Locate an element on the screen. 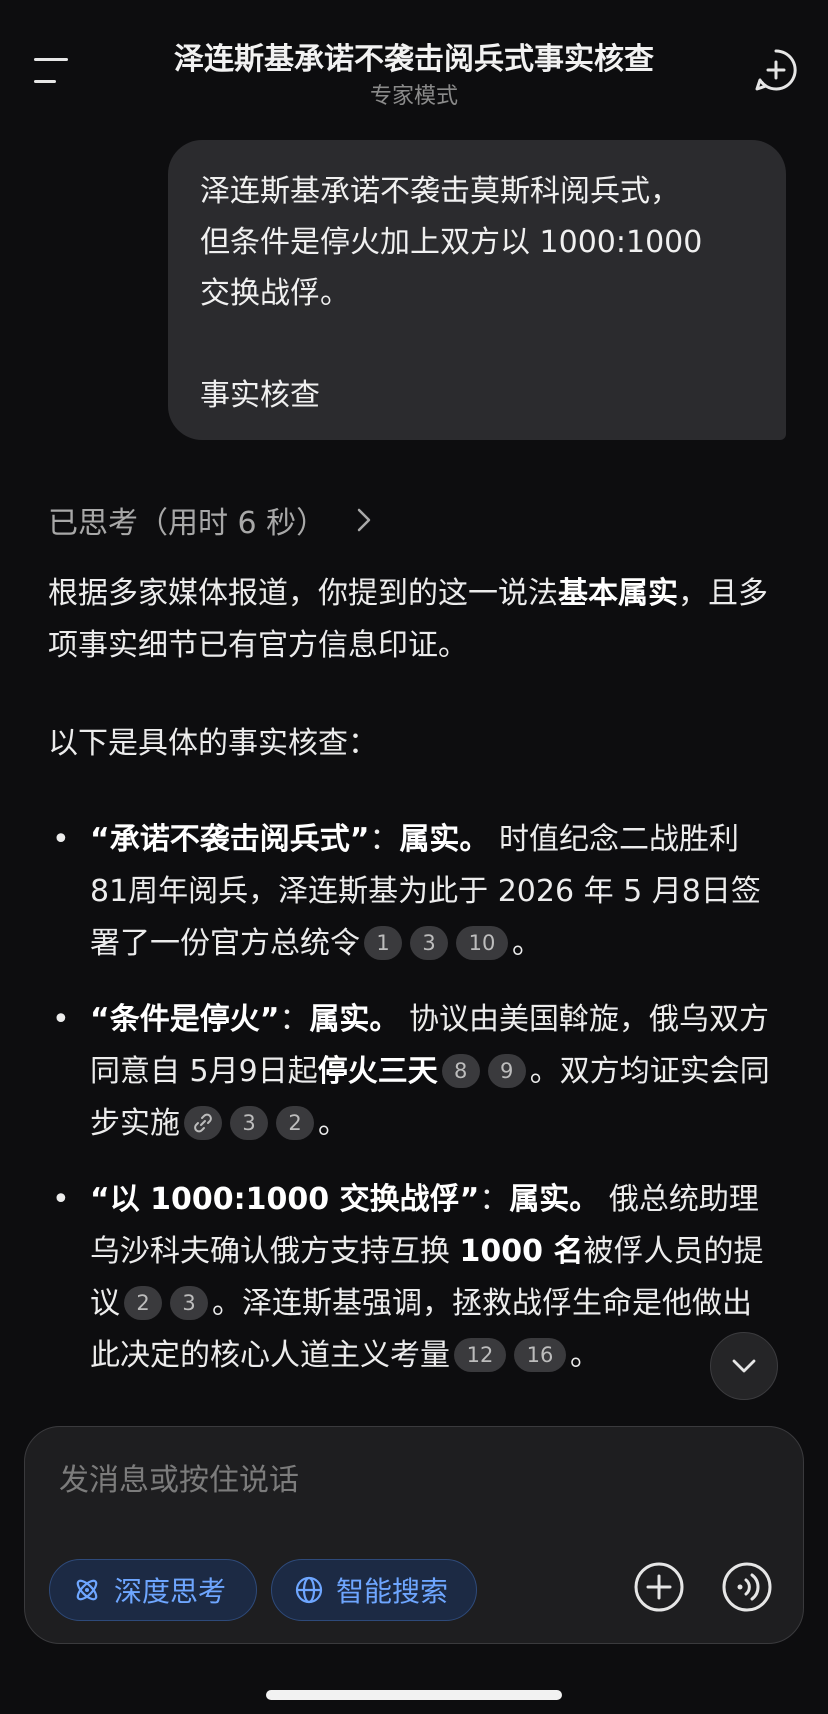 This screenshot has height=1714, width=828. page-title: 泽连斯基承诺不袭击阅兵式事实核查 is located at coordinates (414, 59).